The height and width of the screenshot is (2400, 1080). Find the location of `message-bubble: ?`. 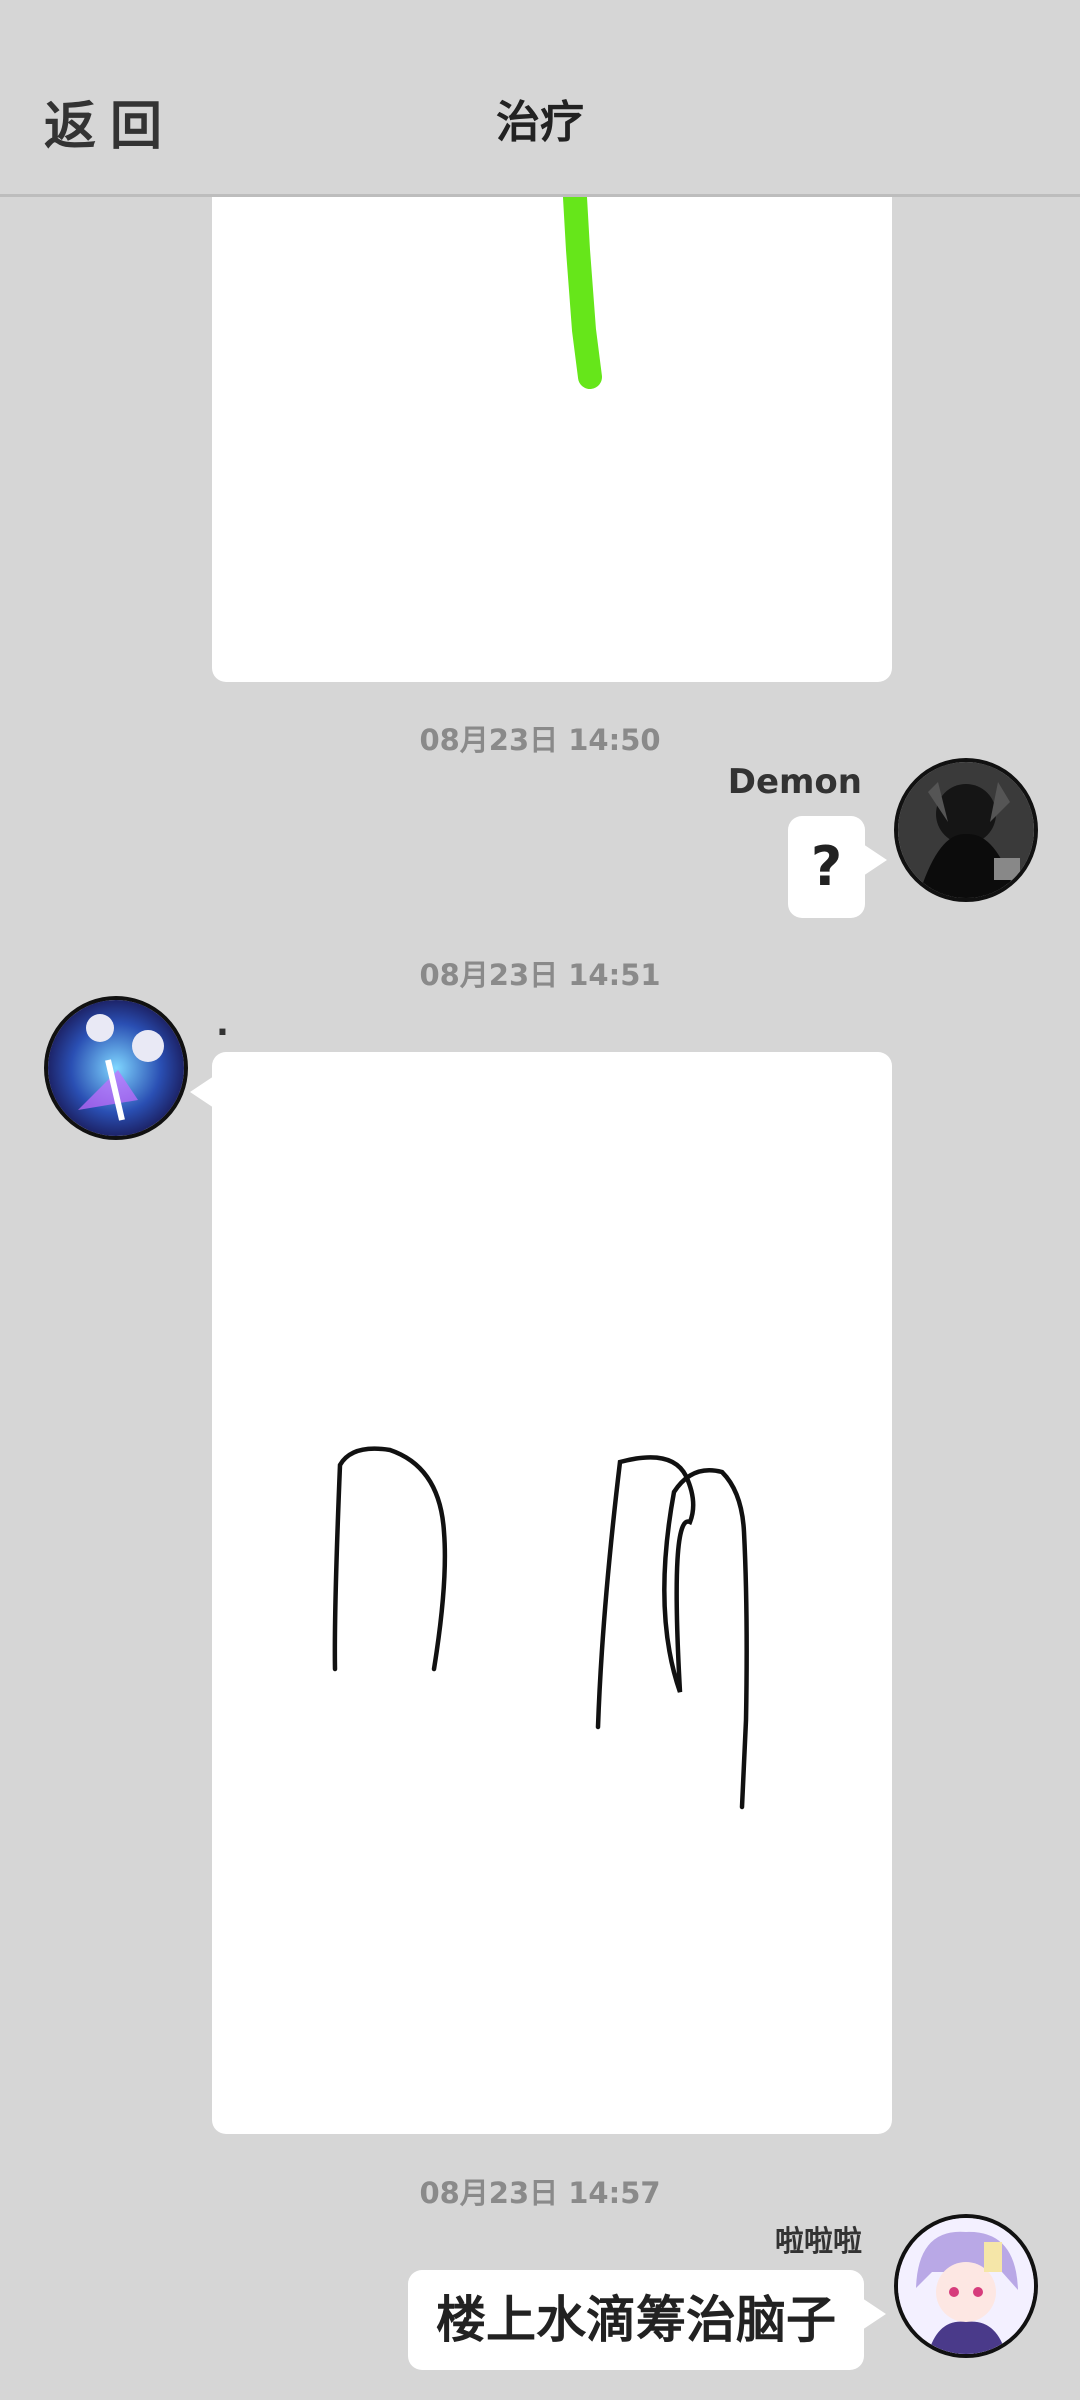

message-bubble: ? is located at coordinates (837, 867).